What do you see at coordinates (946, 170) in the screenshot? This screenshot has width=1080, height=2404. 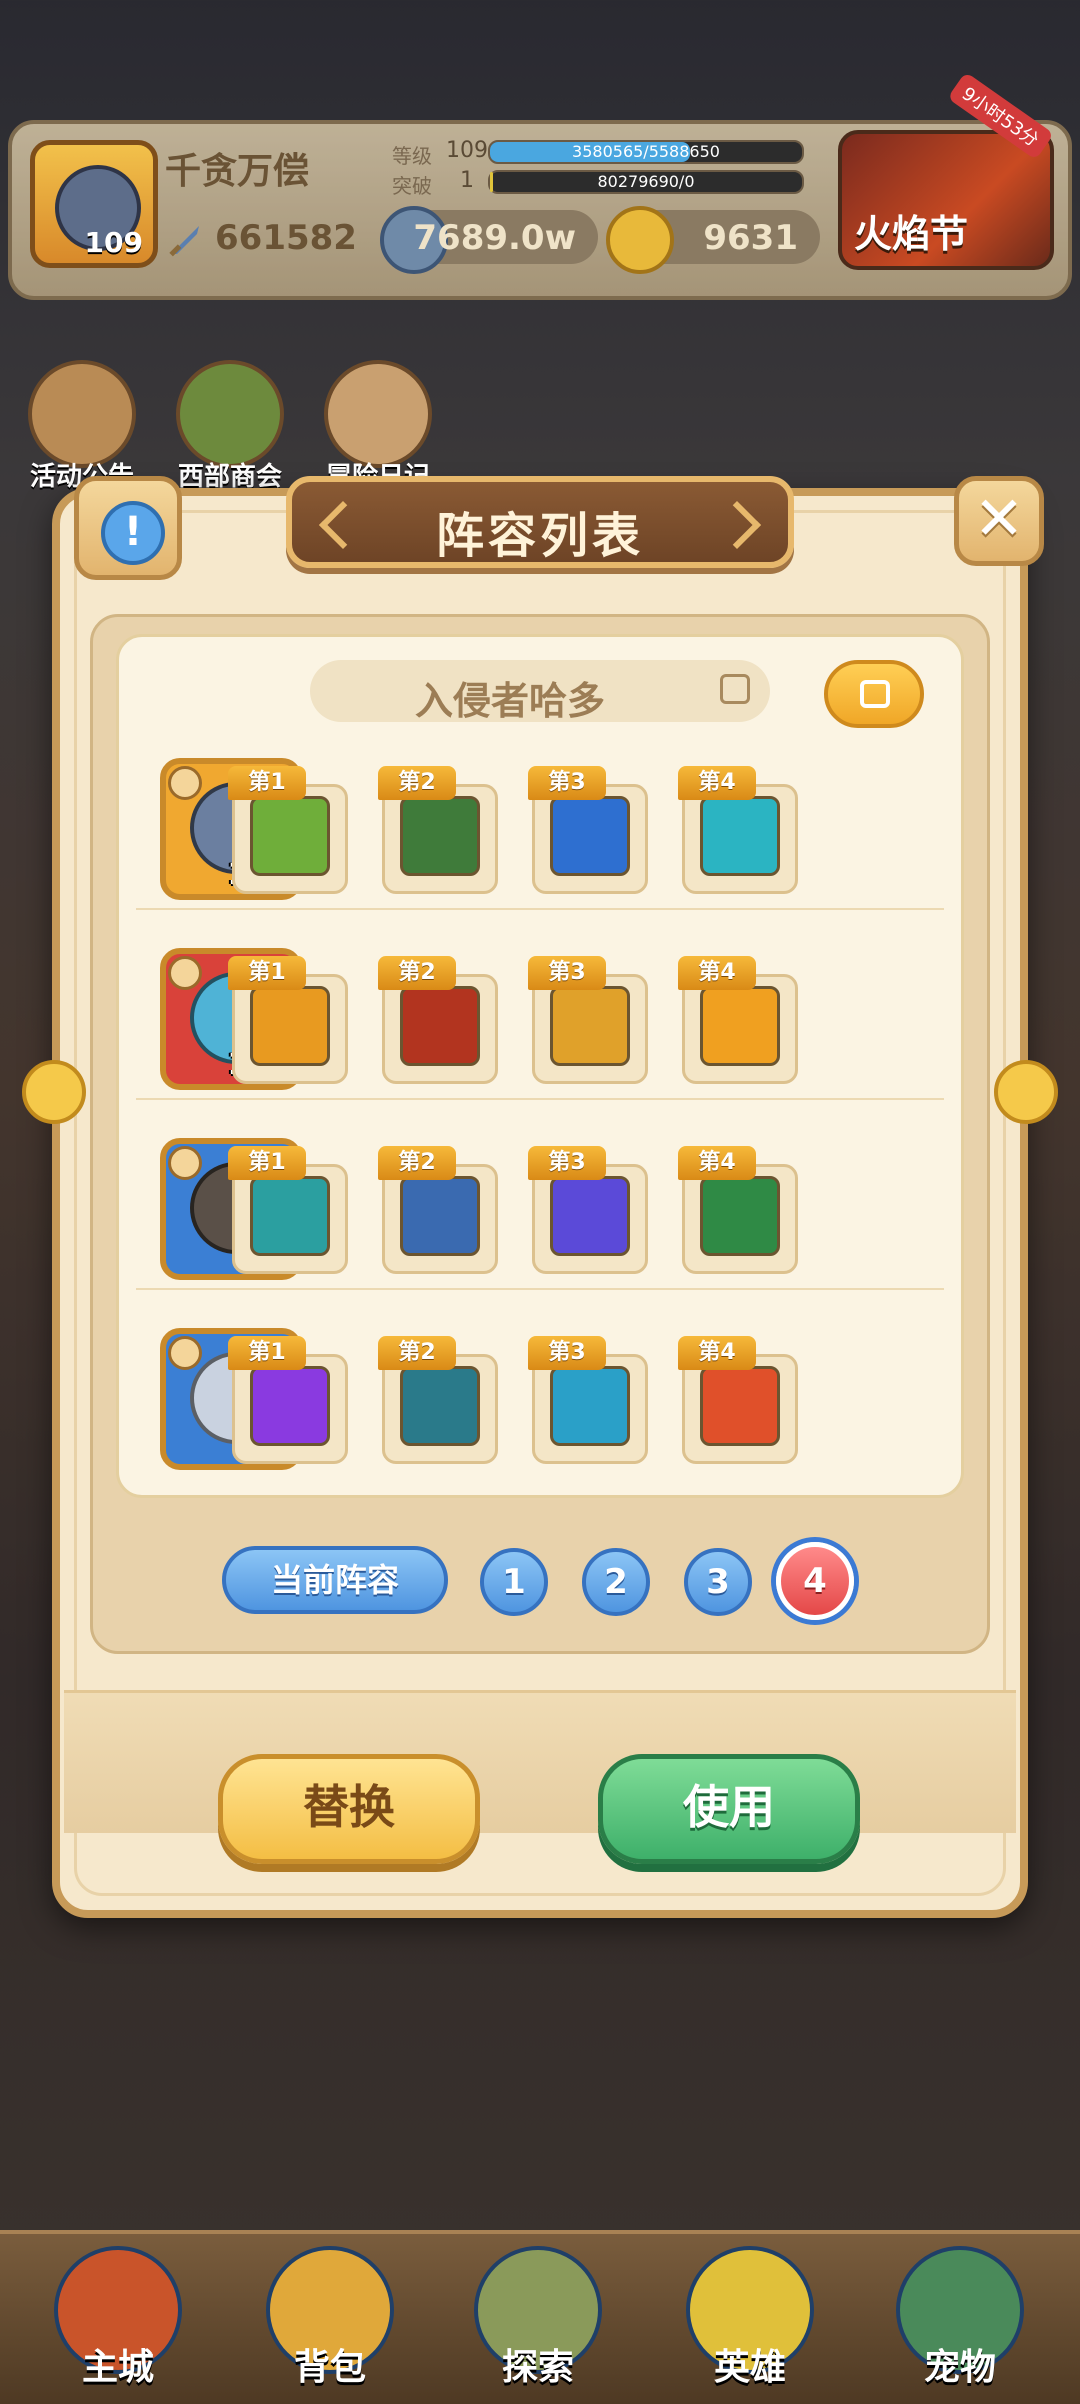 I see `fire-festival-event: 9小时53分 火焰节` at bounding box center [946, 170].